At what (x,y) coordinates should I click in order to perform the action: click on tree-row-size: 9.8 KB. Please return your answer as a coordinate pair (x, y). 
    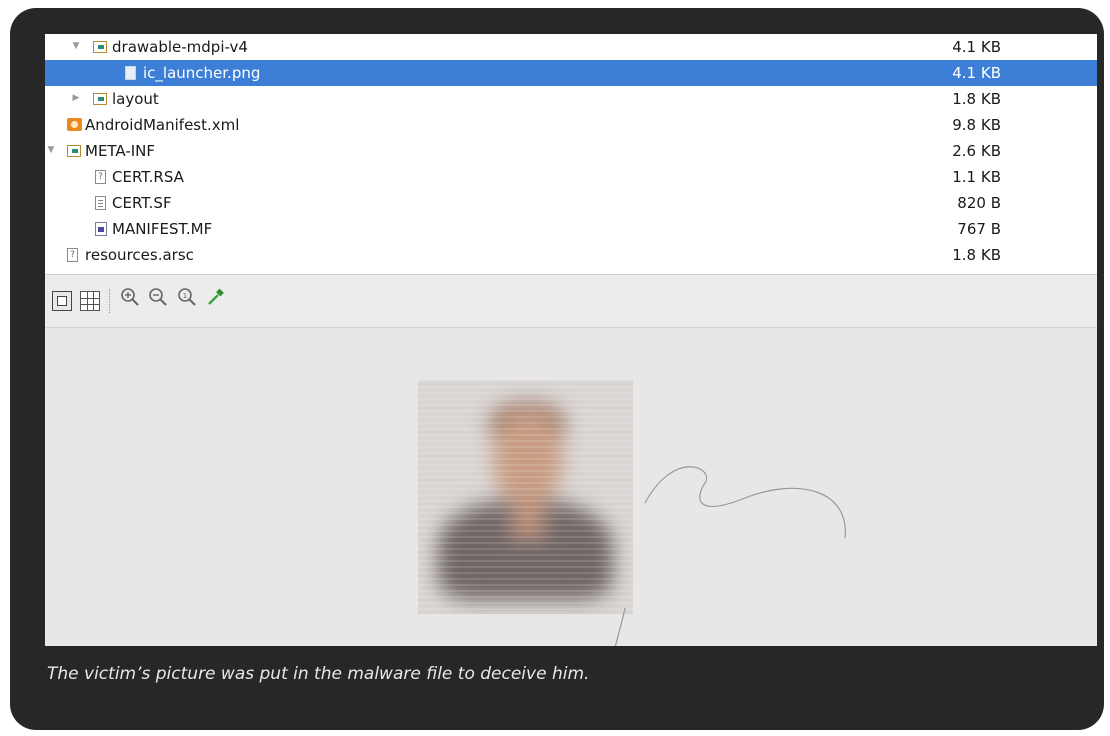
    Looking at the image, I should click on (976, 125).